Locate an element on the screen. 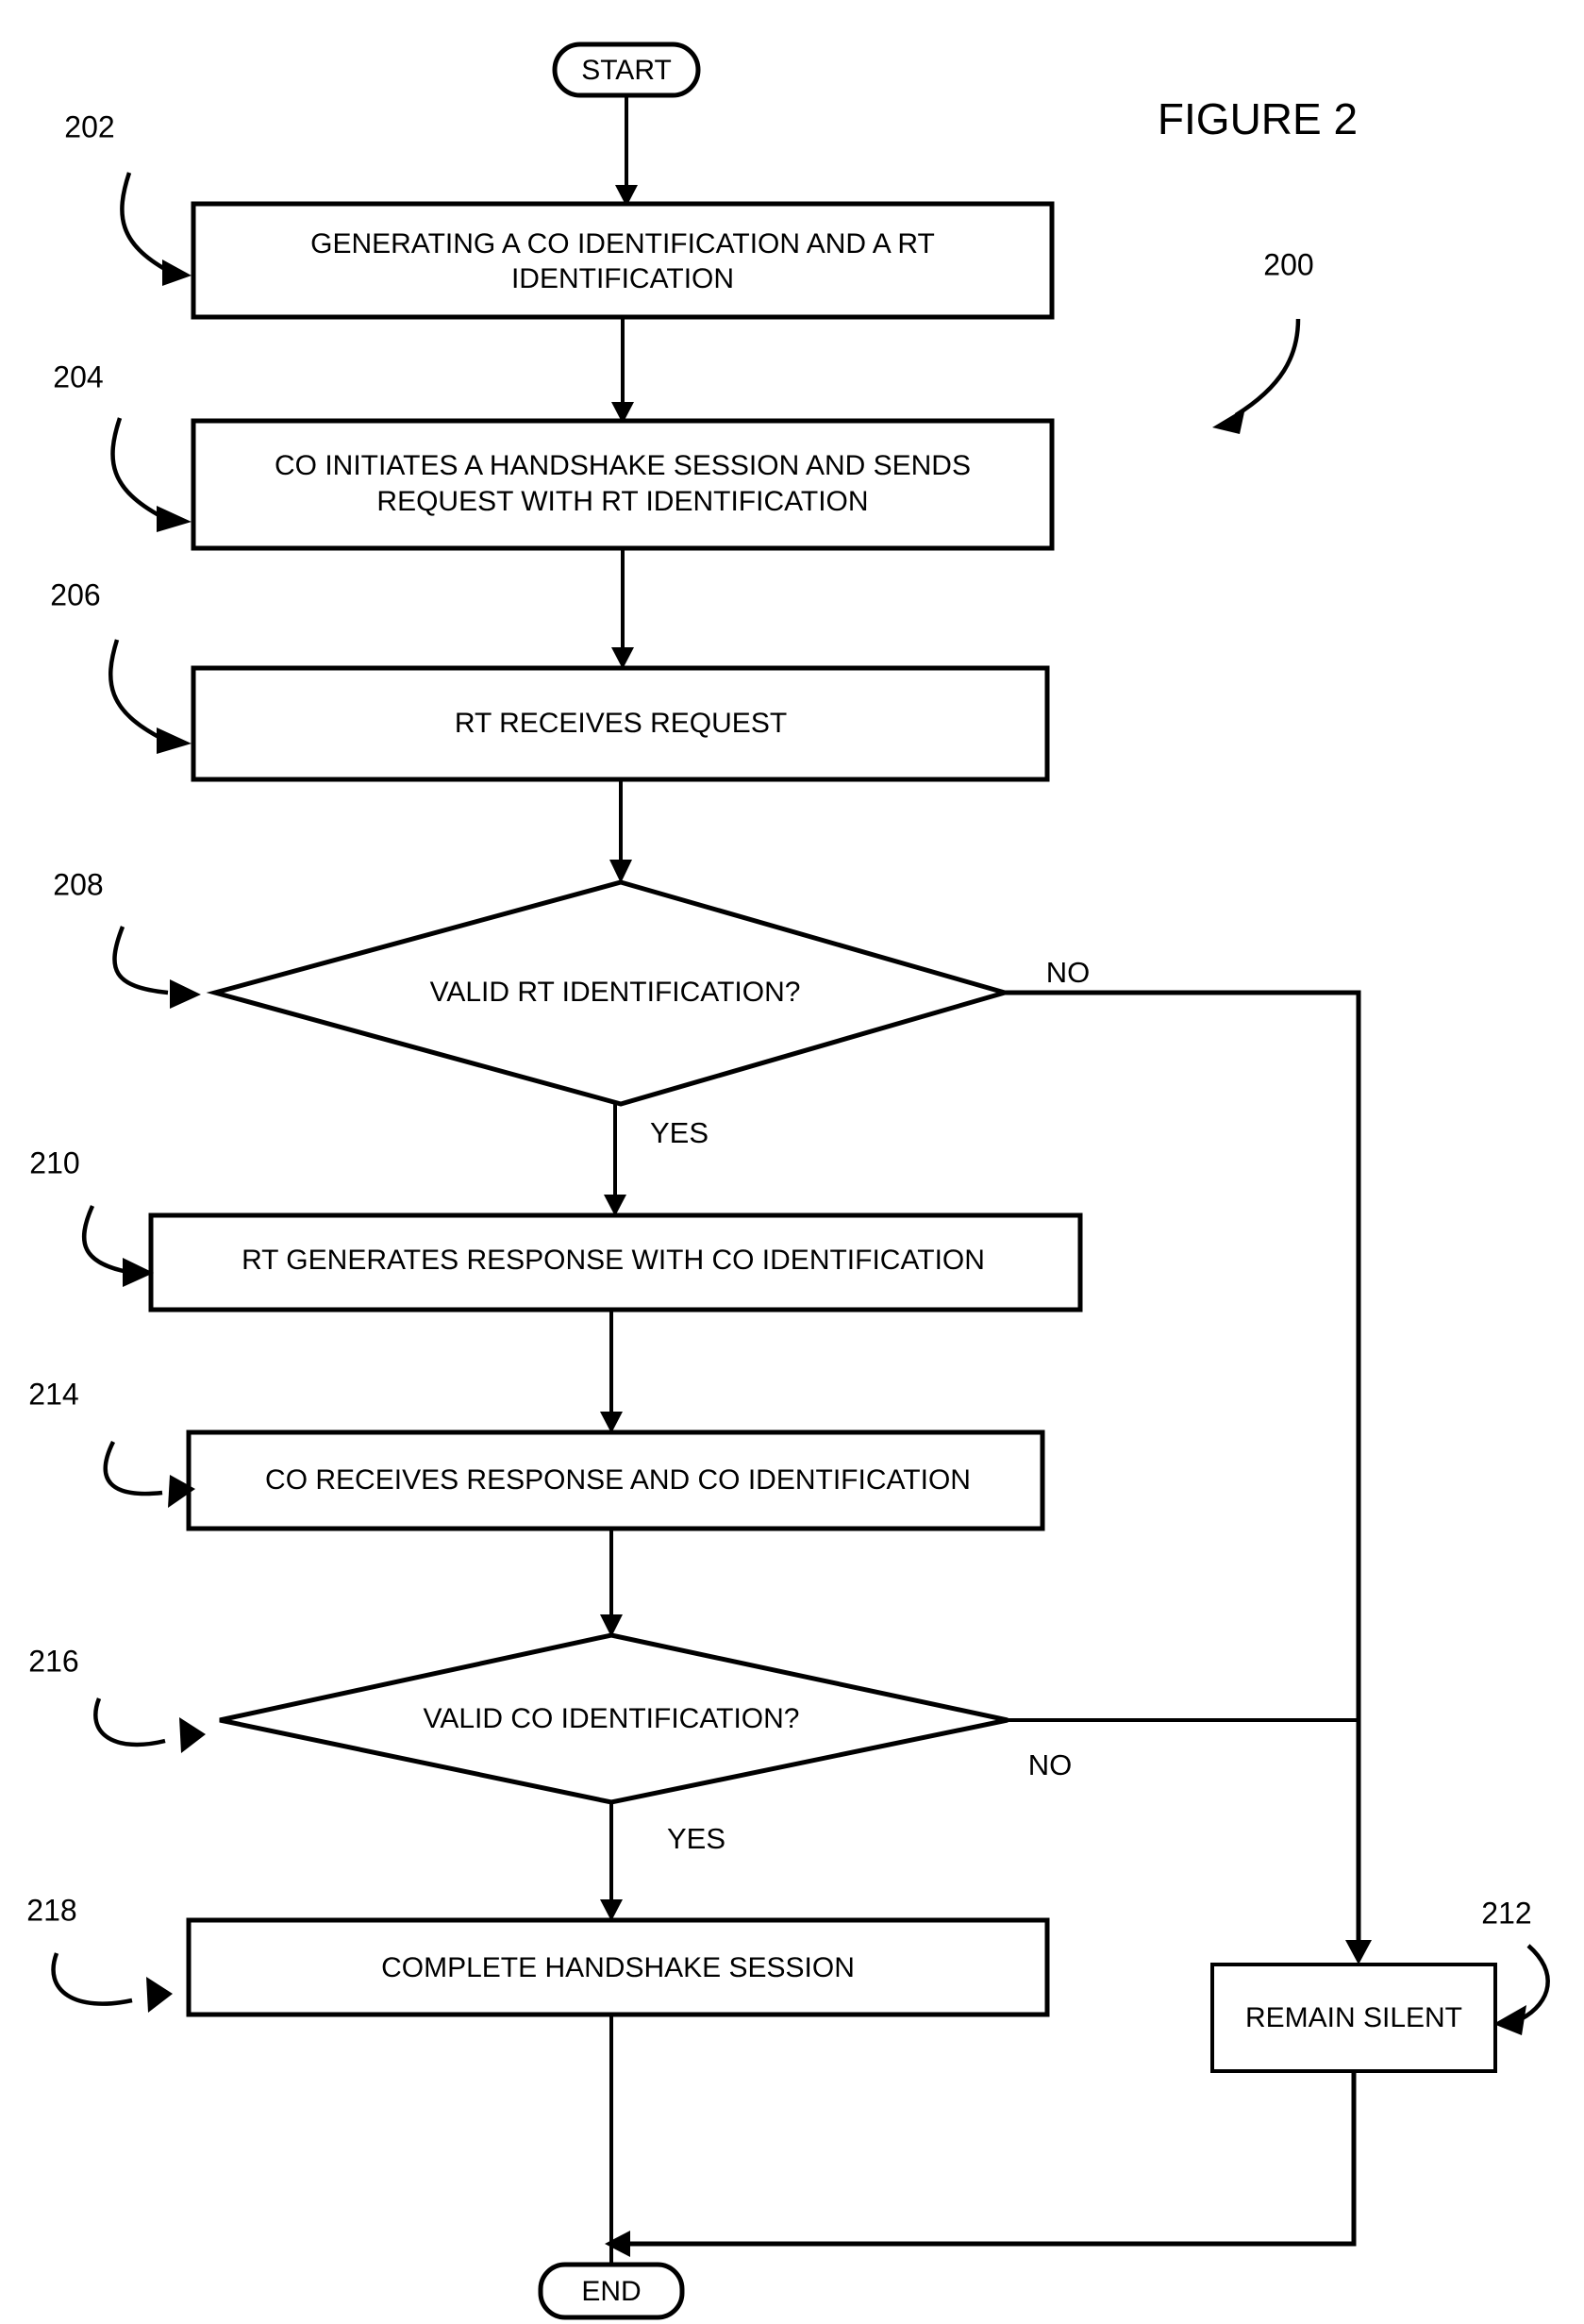 The height and width of the screenshot is (2324, 1584). reference-number-204: 204 is located at coordinates (78, 376).